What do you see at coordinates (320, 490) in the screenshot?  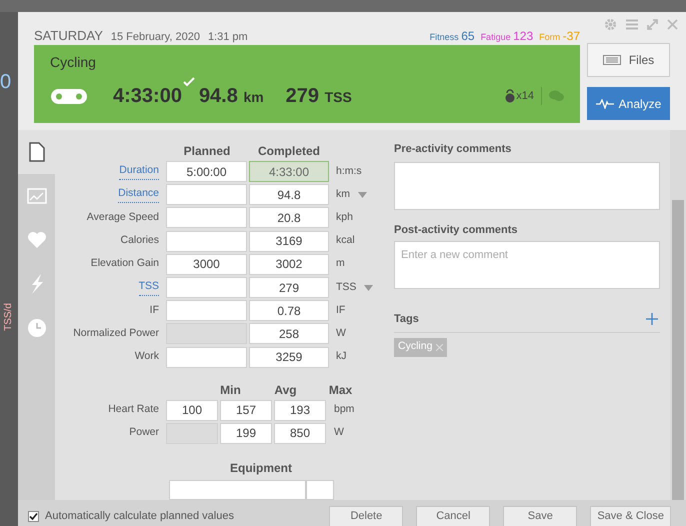 I see `select-toggle` at bounding box center [320, 490].